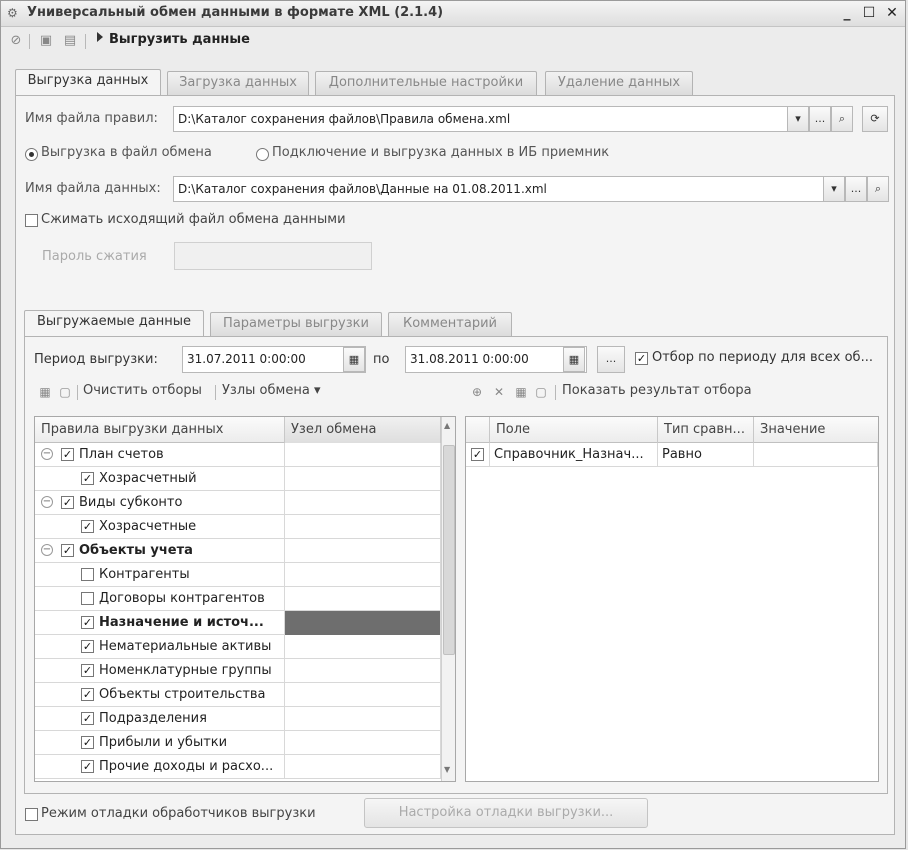  I want to click on tab-delete-data: Удаление данных, so click(619, 83).